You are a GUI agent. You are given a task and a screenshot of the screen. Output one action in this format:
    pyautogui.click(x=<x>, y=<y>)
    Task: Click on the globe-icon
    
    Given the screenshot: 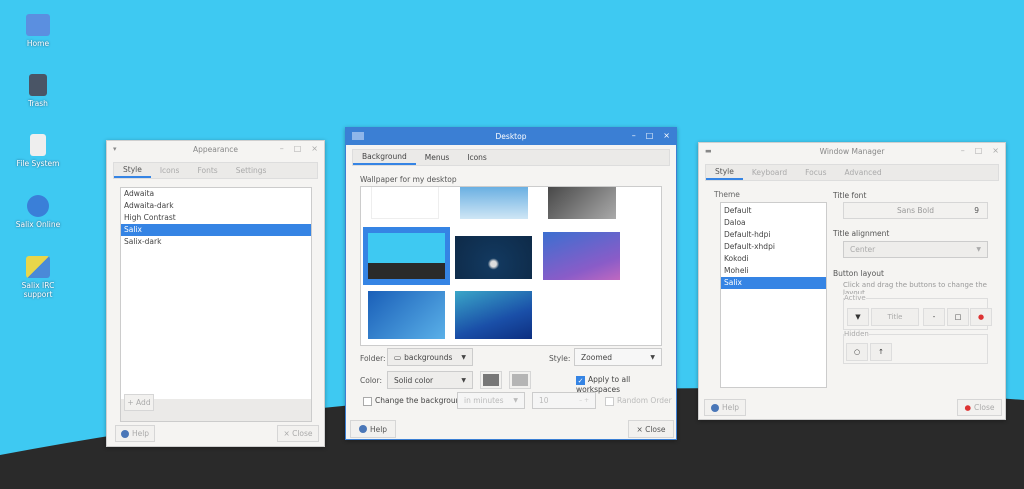 What is the action you would take?
    pyautogui.click(x=38, y=206)
    